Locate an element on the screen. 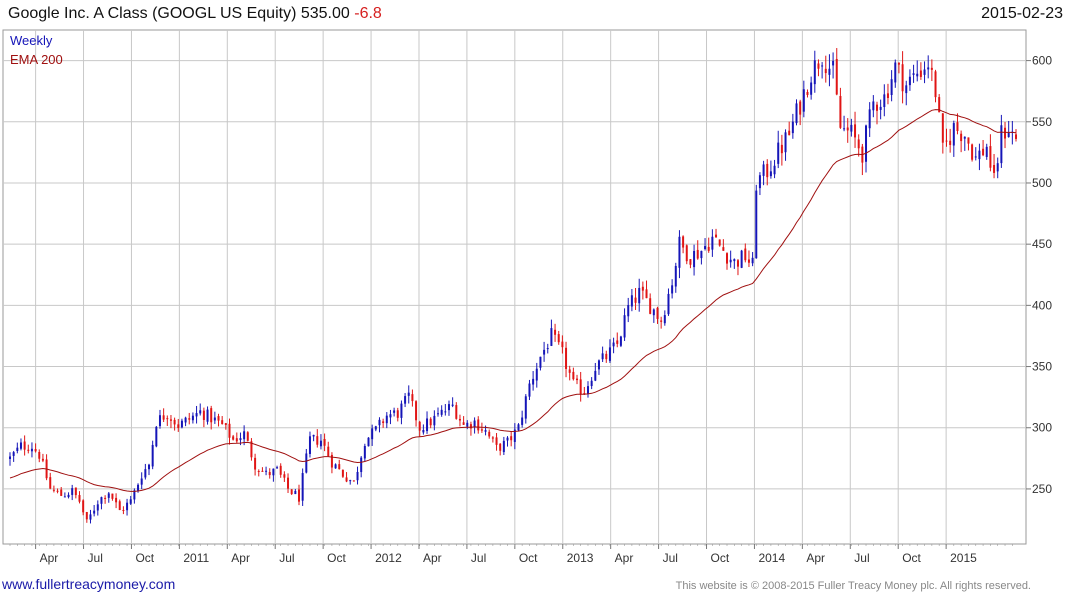 The image size is (1075, 600). y-tick-label: 400 is located at coordinates (1042, 305).